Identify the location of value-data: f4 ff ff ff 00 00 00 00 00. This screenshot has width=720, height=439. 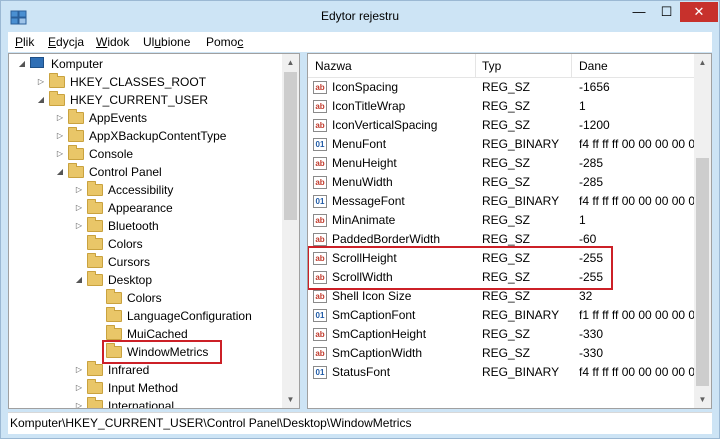
(637, 144).